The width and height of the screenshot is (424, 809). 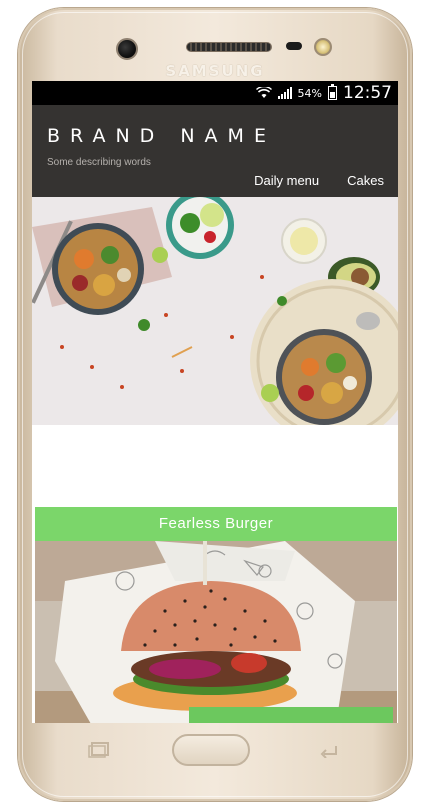 What do you see at coordinates (286, 181) in the screenshot?
I see `nav-item-daily-menu: Daily menu` at bounding box center [286, 181].